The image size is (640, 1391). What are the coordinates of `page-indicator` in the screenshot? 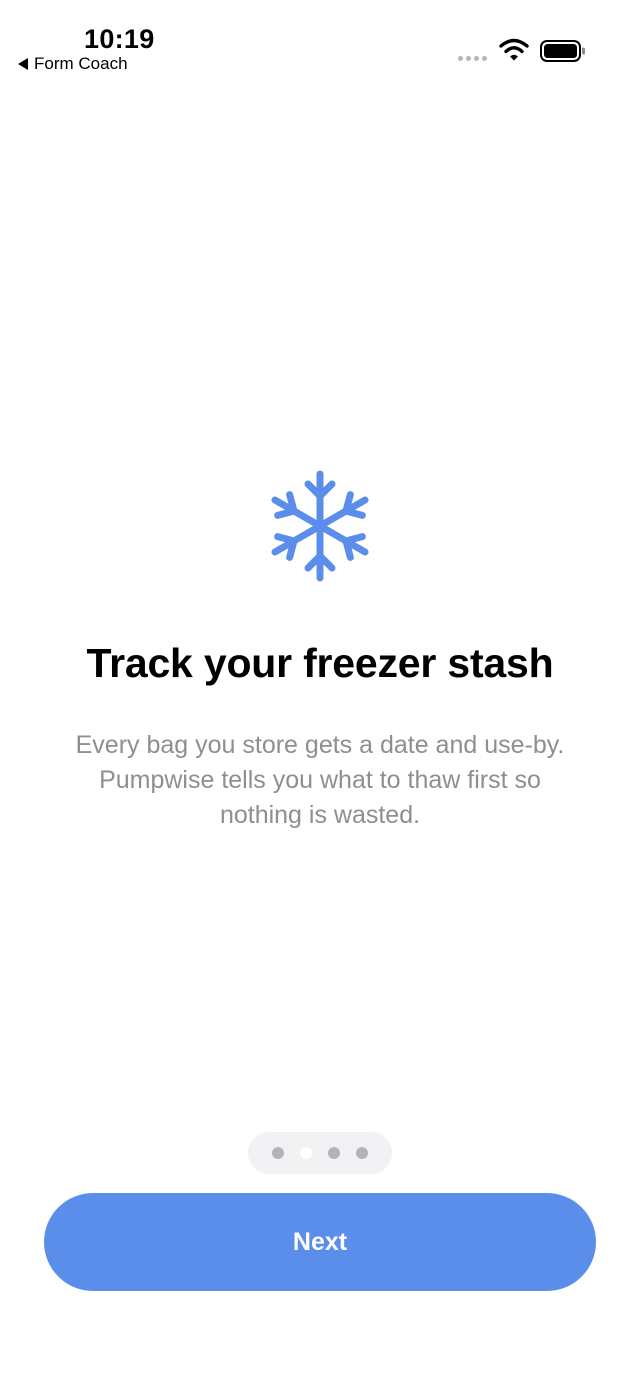 It's located at (320, 1153).